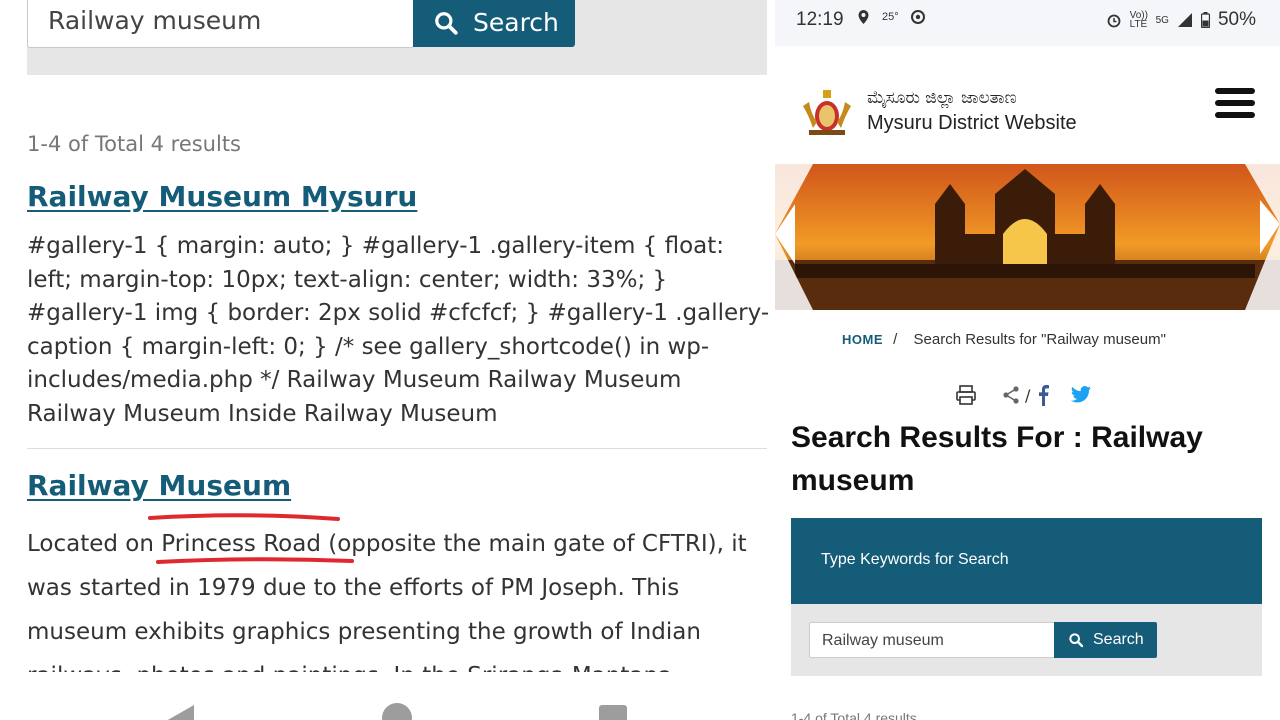 Image resolution: width=1280 pixels, height=720 pixels. I want to click on page-title: Search Results For : Railway museum, so click(997, 459).